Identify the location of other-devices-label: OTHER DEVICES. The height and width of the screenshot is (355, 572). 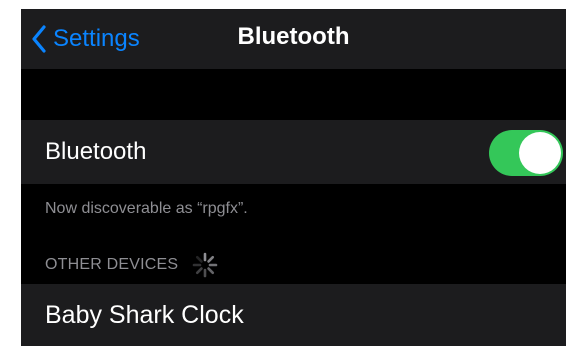
(112, 264).